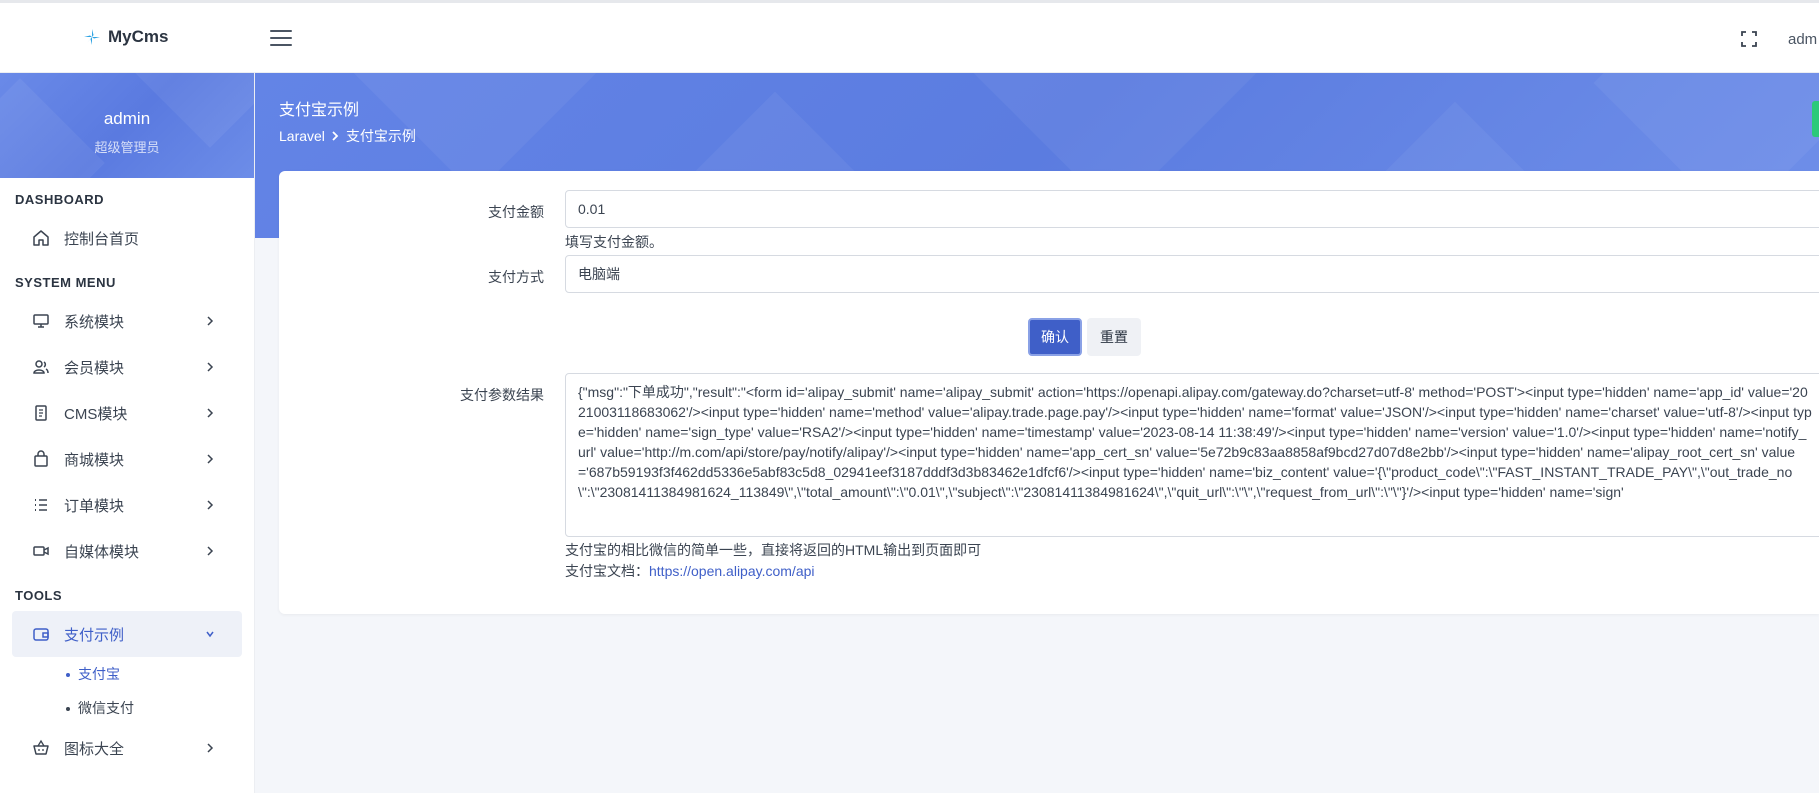 This screenshot has width=1819, height=793. I want to click on sidebar-item-cms-module: CMS模块, so click(127, 413).